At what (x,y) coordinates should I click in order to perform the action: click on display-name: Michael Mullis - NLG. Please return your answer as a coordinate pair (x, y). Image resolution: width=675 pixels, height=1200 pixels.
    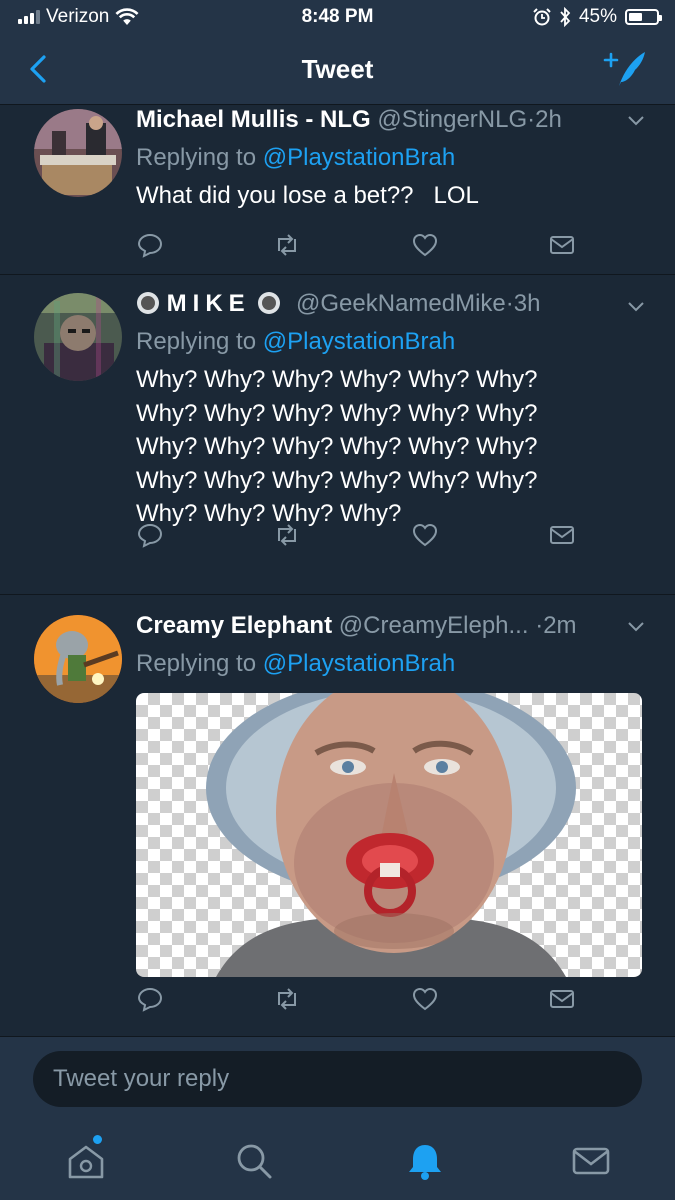
    Looking at the image, I should click on (253, 119).